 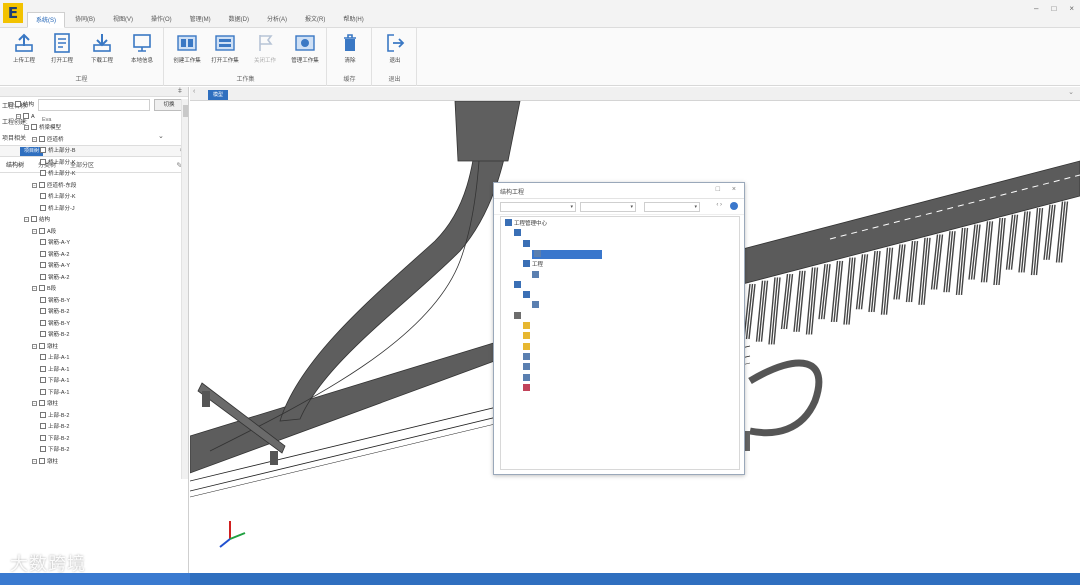 What do you see at coordinates (54, 312) in the screenshot?
I see `tree-node: 钢筋-B-2` at bounding box center [54, 312].